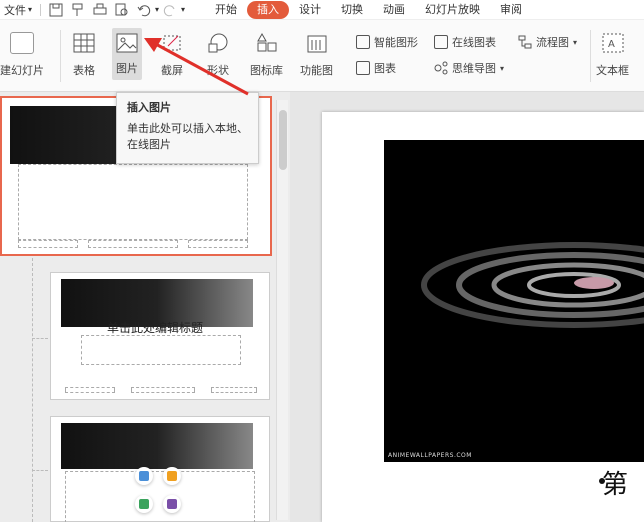  I want to click on insert-picture-quick-button, so click(144, 476).